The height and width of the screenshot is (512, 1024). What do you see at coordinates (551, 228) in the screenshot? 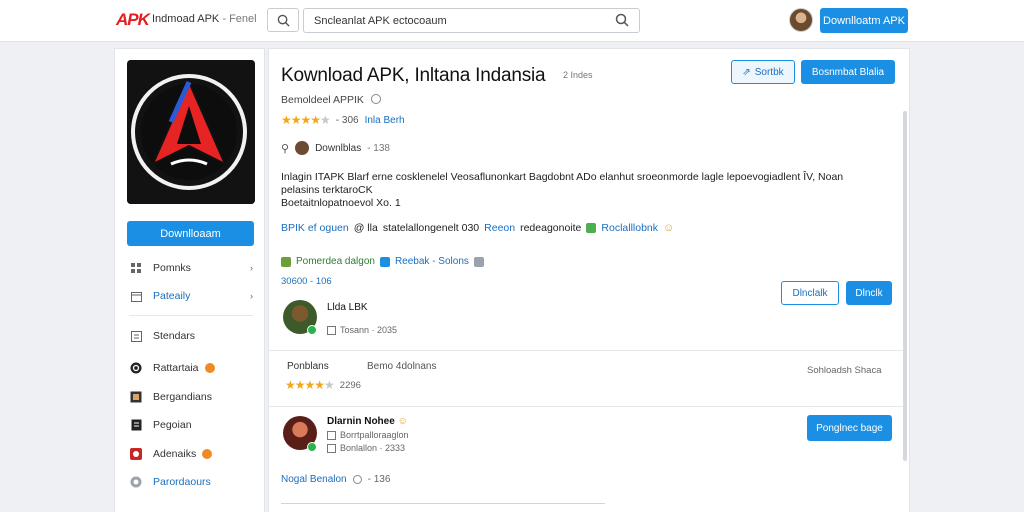
I see `tag-text: redeagonoite` at bounding box center [551, 228].